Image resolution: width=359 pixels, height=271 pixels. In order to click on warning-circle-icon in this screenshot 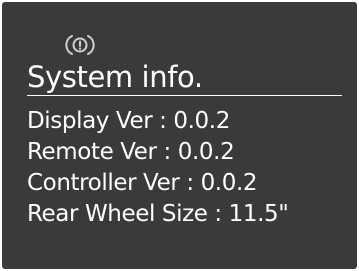, I will do `click(80, 45)`.